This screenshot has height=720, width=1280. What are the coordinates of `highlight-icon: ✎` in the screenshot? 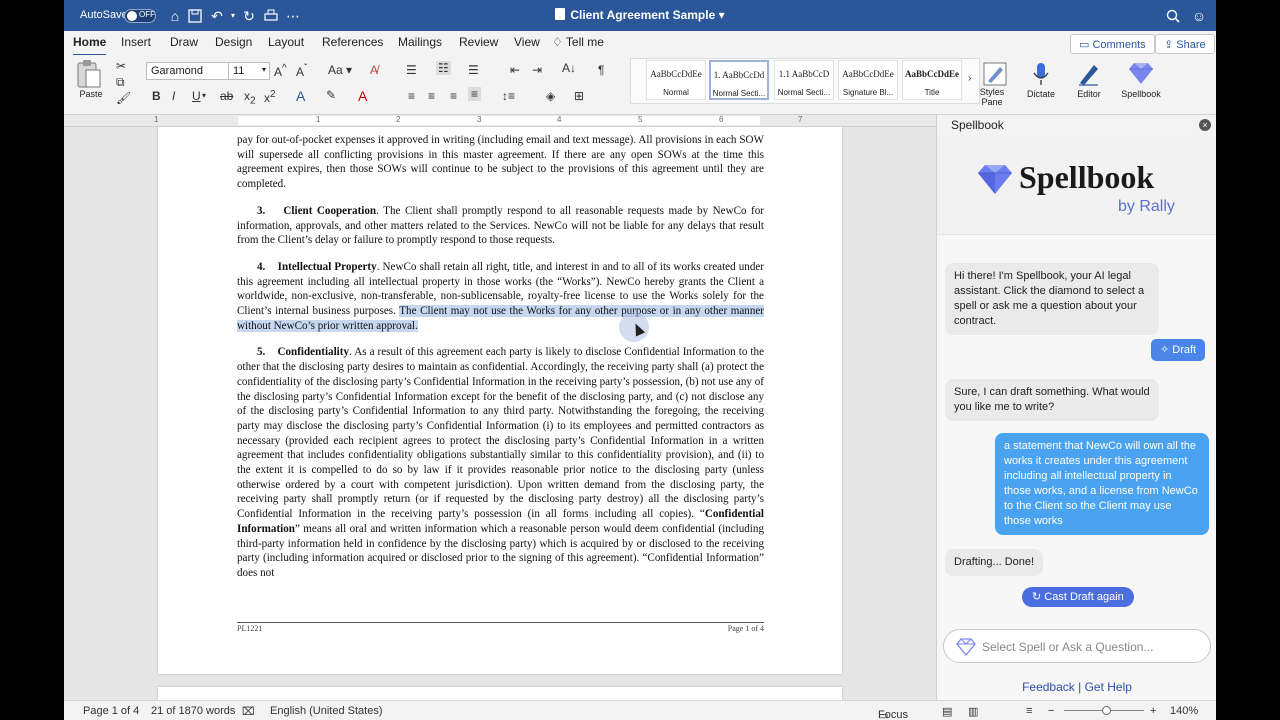 It's located at (331, 95).